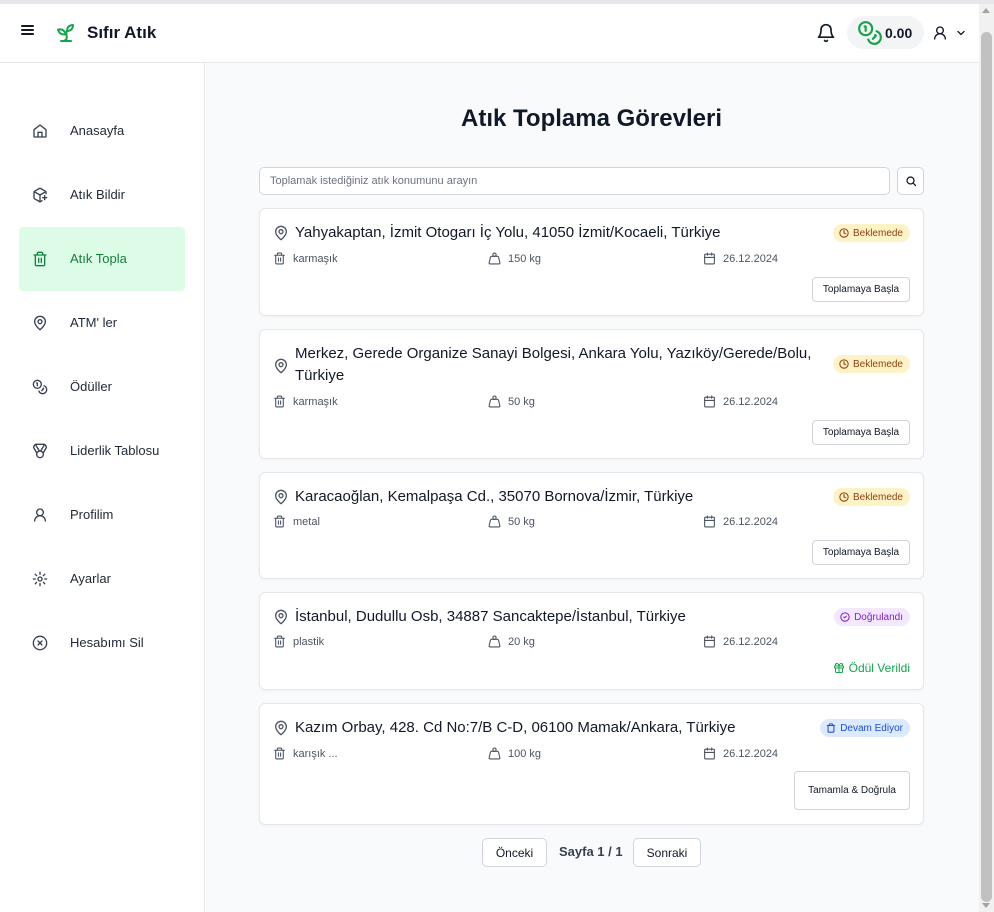  Describe the element at coordinates (986, 905) in the screenshot. I see `scroll-down-arrow` at that location.